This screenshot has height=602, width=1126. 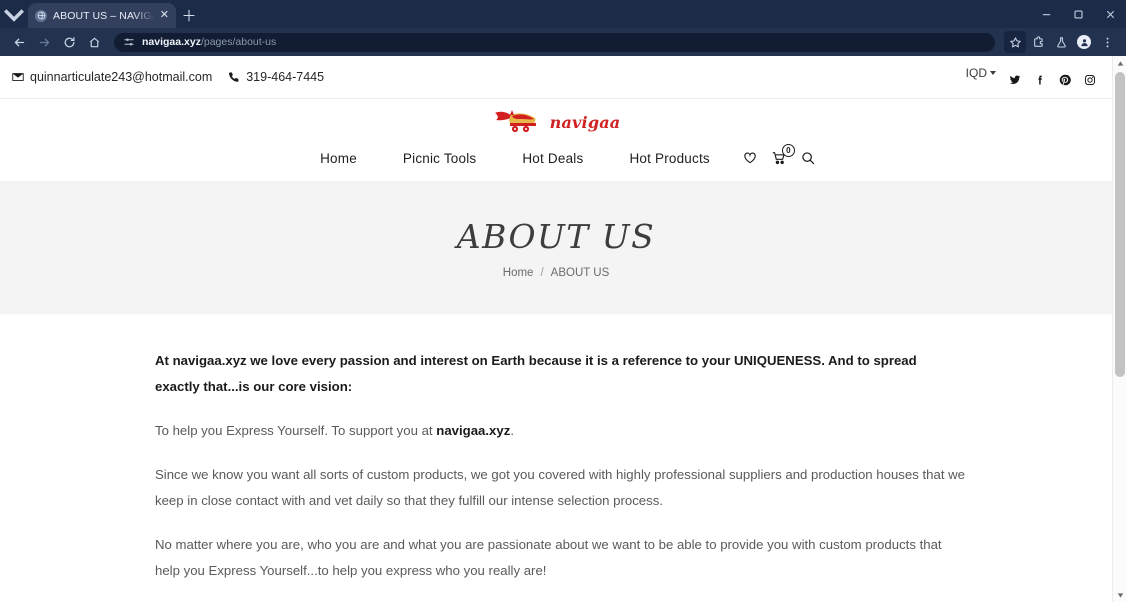 I want to click on back-button, so click(x=19, y=42).